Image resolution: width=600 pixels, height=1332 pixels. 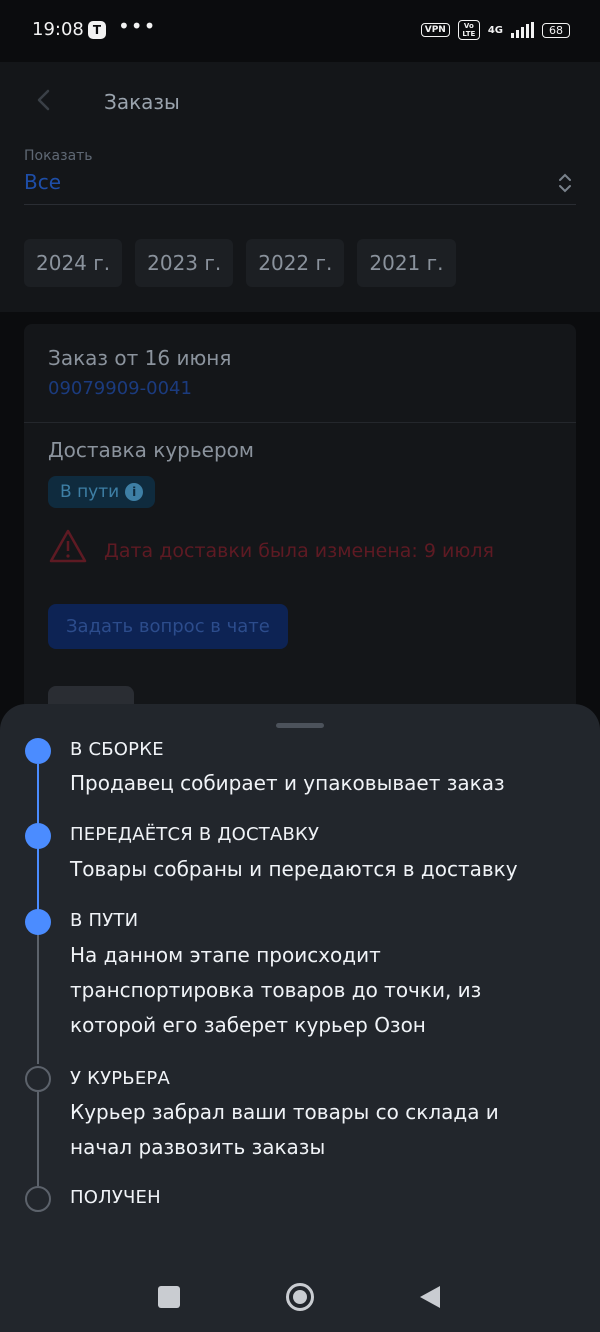 I want to click on step-title: ПОЛУЧЕН, so click(x=115, y=1197).